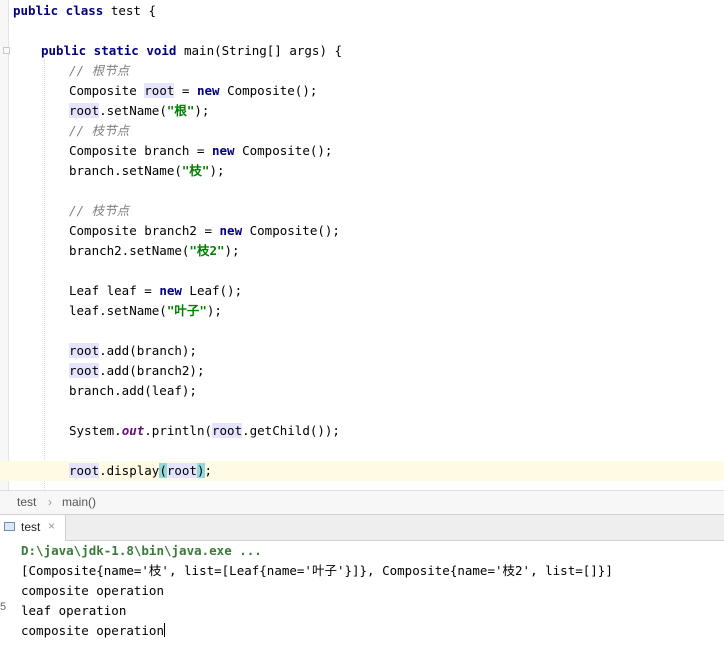 The height and width of the screenshot is (653, 724). Describe the element at coordinates (362, 391) in the screenshot. I see `code-line: branch.add(leaf);` at that location.